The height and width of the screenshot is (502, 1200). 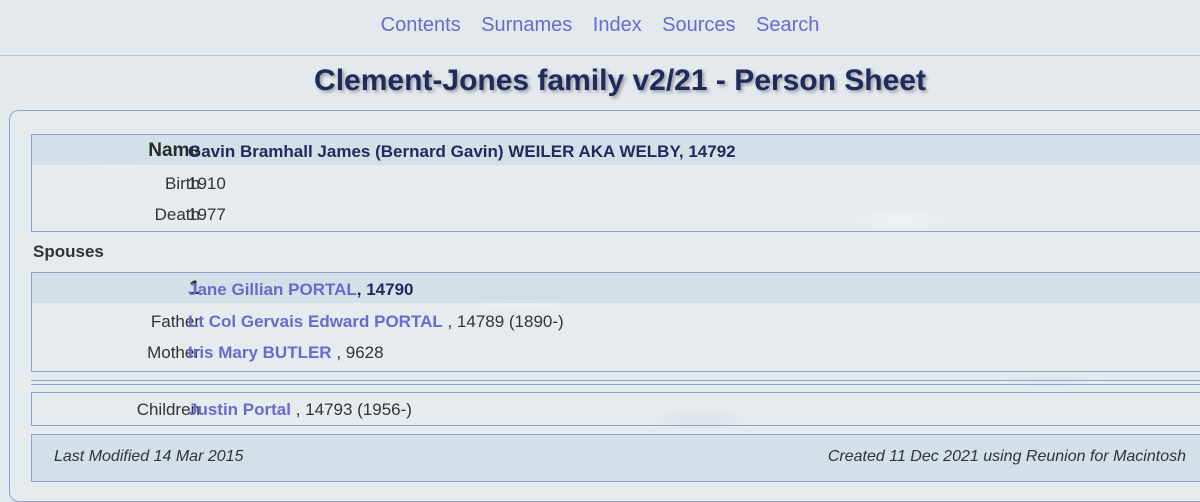 What do you see at coordinates (149, 456) in the screenshot?
I see `last-modified-text: Last Modified 14 Mar 2015` at bounding box center [149, 456].